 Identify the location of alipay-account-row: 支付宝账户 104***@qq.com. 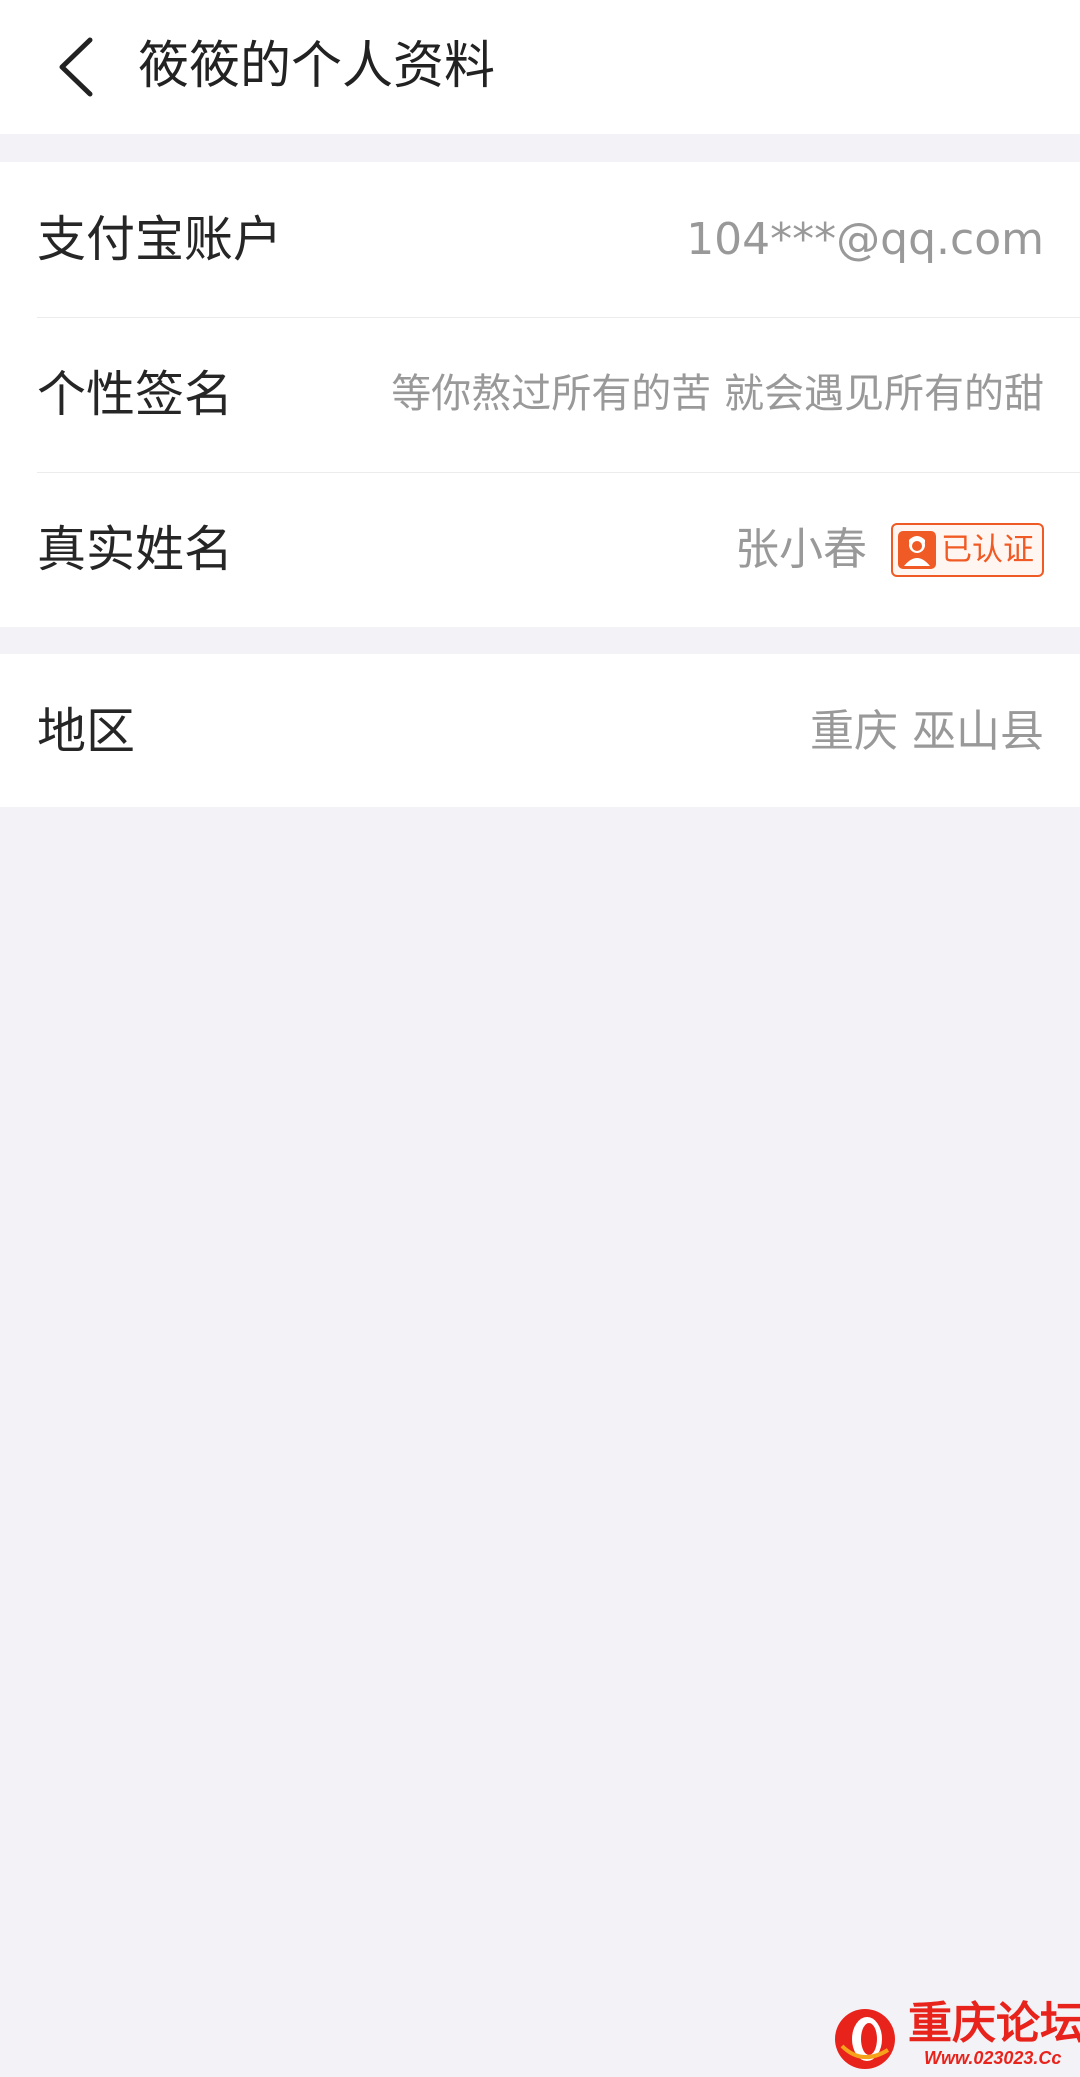
(540, 239).